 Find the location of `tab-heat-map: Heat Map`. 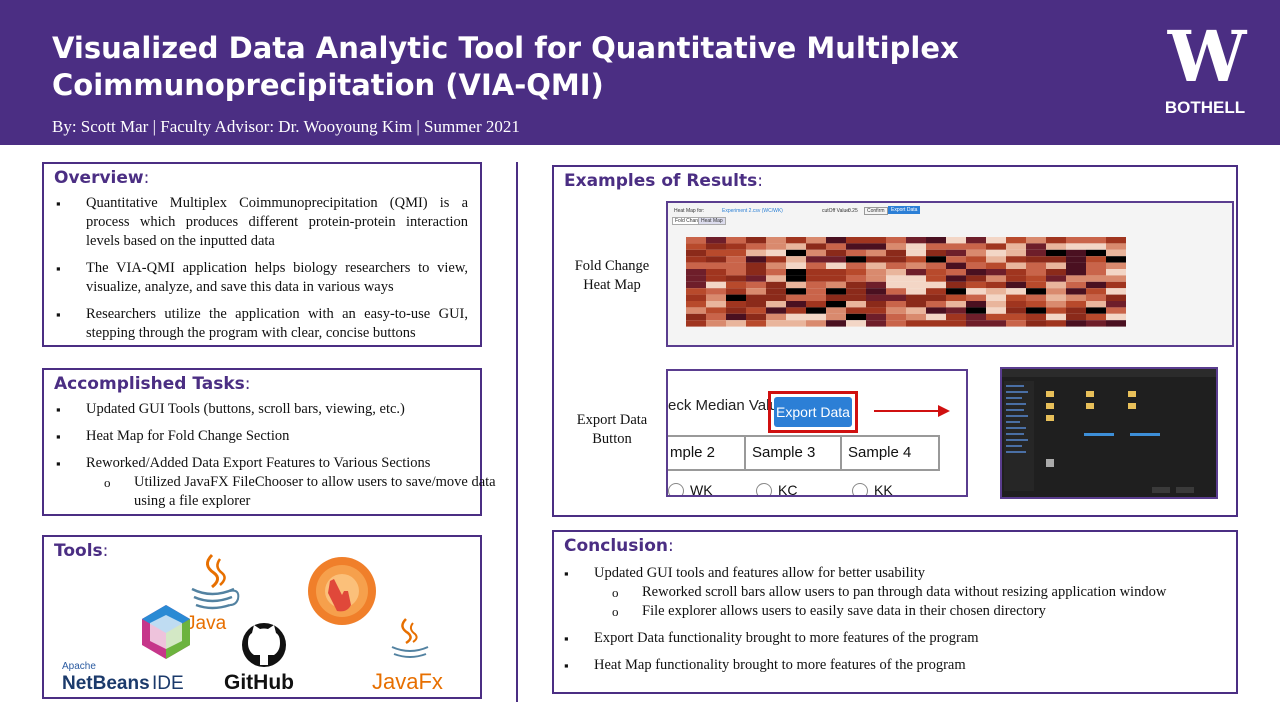

tab-heat-map: Heat Map is located at coordinates (712, 221).